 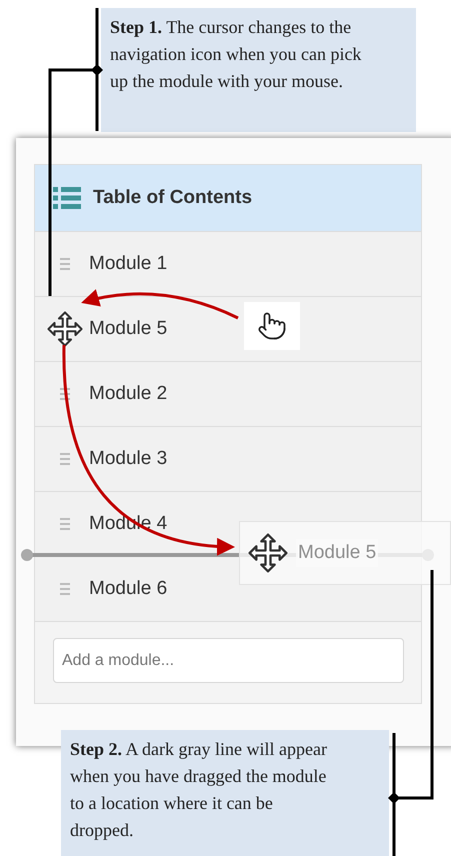 What do you see at coordinates (128, 264) in the screenshot?
I see `module-label: Module 1` at bounding box center [128, 264].